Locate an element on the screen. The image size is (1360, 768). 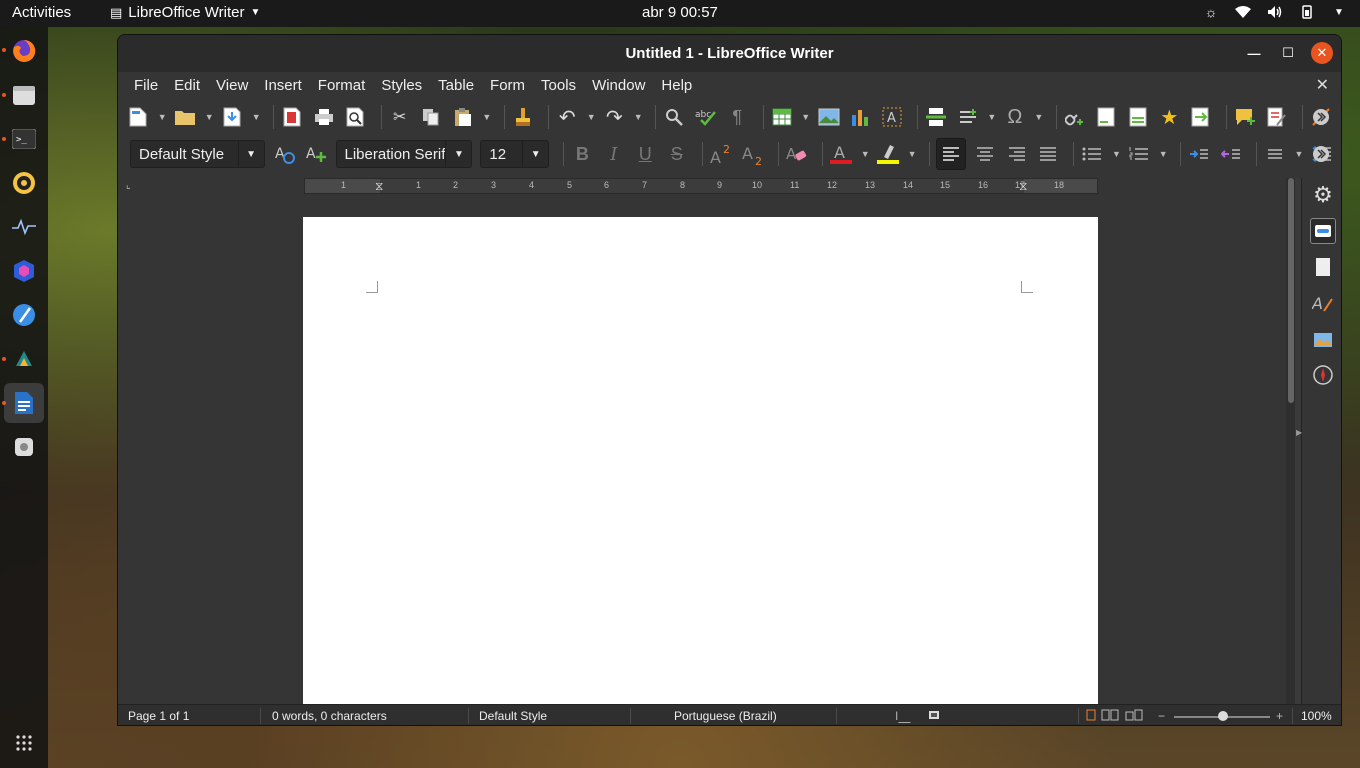
insert-page-break-icon is located at coordinates (936, 117).